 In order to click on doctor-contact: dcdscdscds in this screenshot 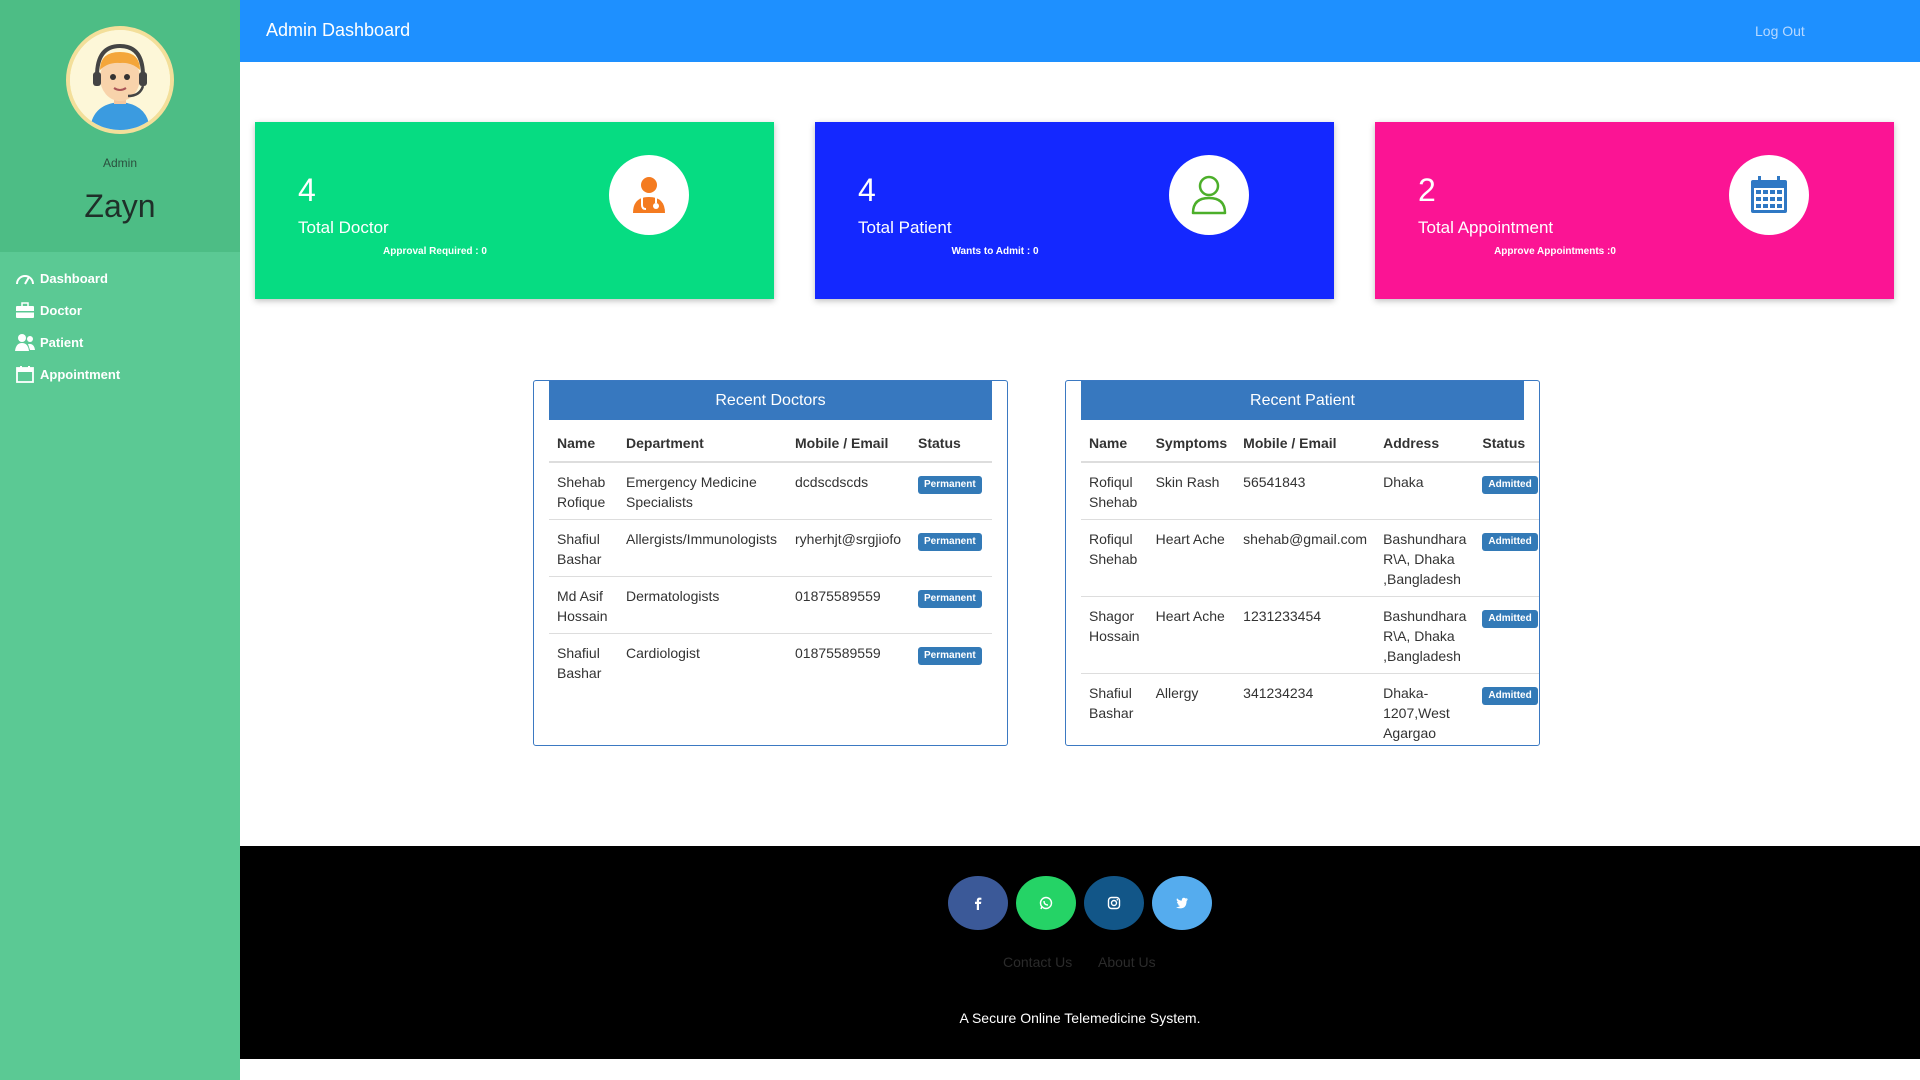, I will do `click(848, 490)`.